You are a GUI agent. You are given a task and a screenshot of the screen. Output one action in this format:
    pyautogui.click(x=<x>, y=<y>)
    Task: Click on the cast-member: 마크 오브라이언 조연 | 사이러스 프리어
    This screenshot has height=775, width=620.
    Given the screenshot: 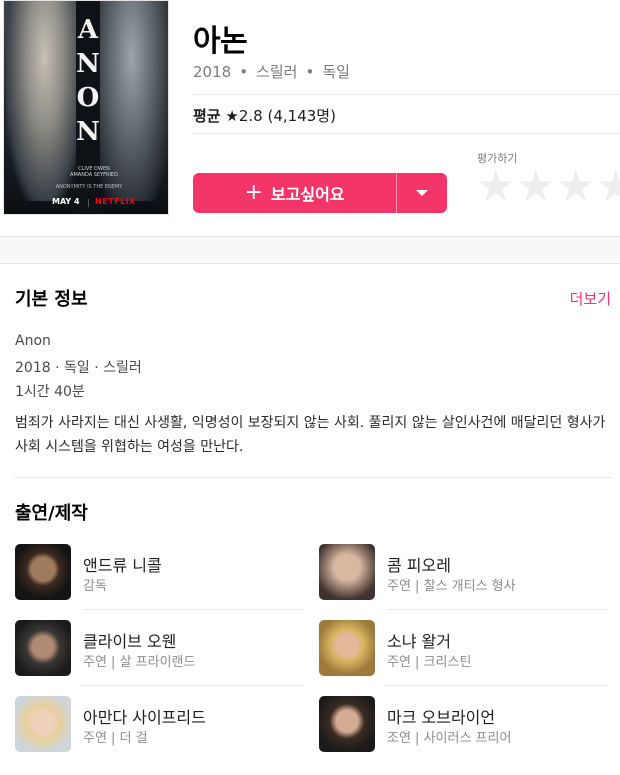 What is the action you would take?
    pyautogui.click(x=464, y=733)
    